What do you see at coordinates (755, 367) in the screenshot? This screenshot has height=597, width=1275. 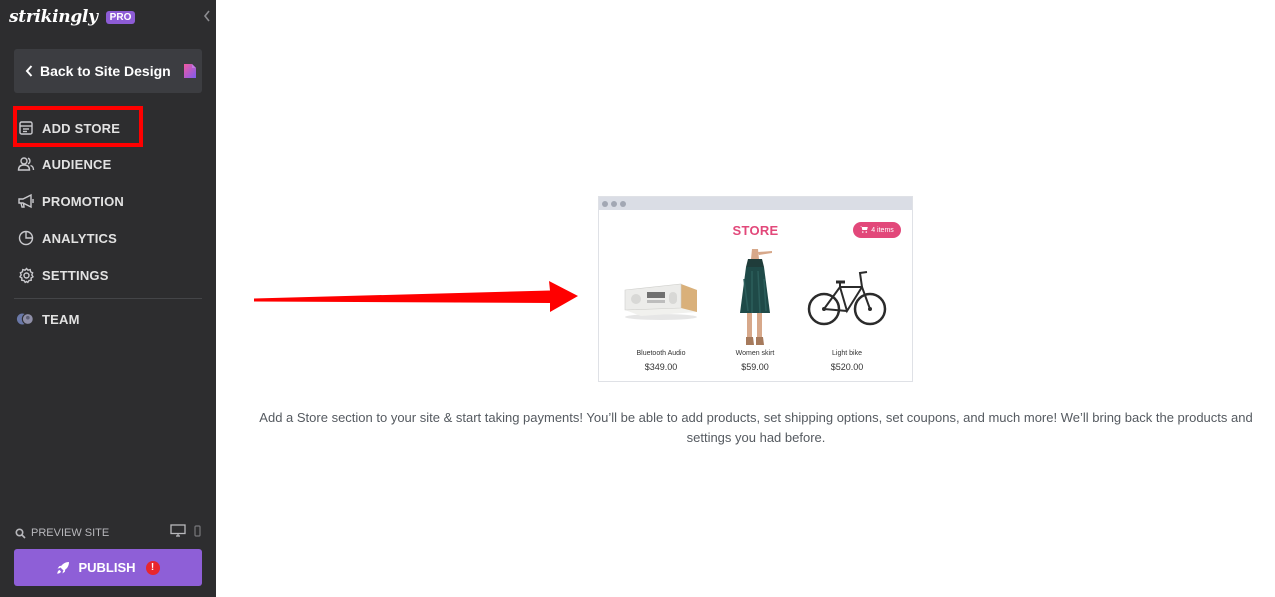 I see `product-price: $59.00` at bounding box center [755, 367].